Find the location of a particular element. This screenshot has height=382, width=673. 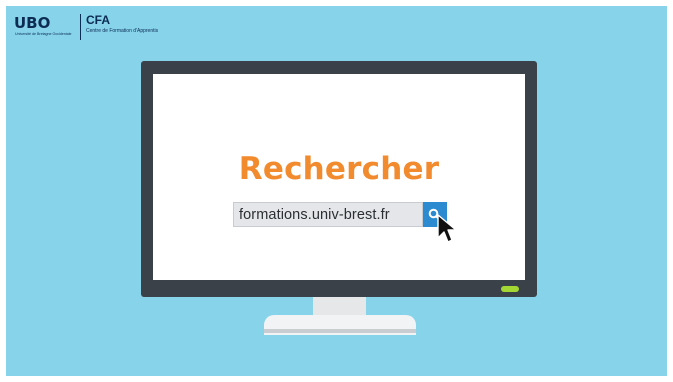

search-input-value: formations.univ-brest.fr is located at coordinates (314, 214).